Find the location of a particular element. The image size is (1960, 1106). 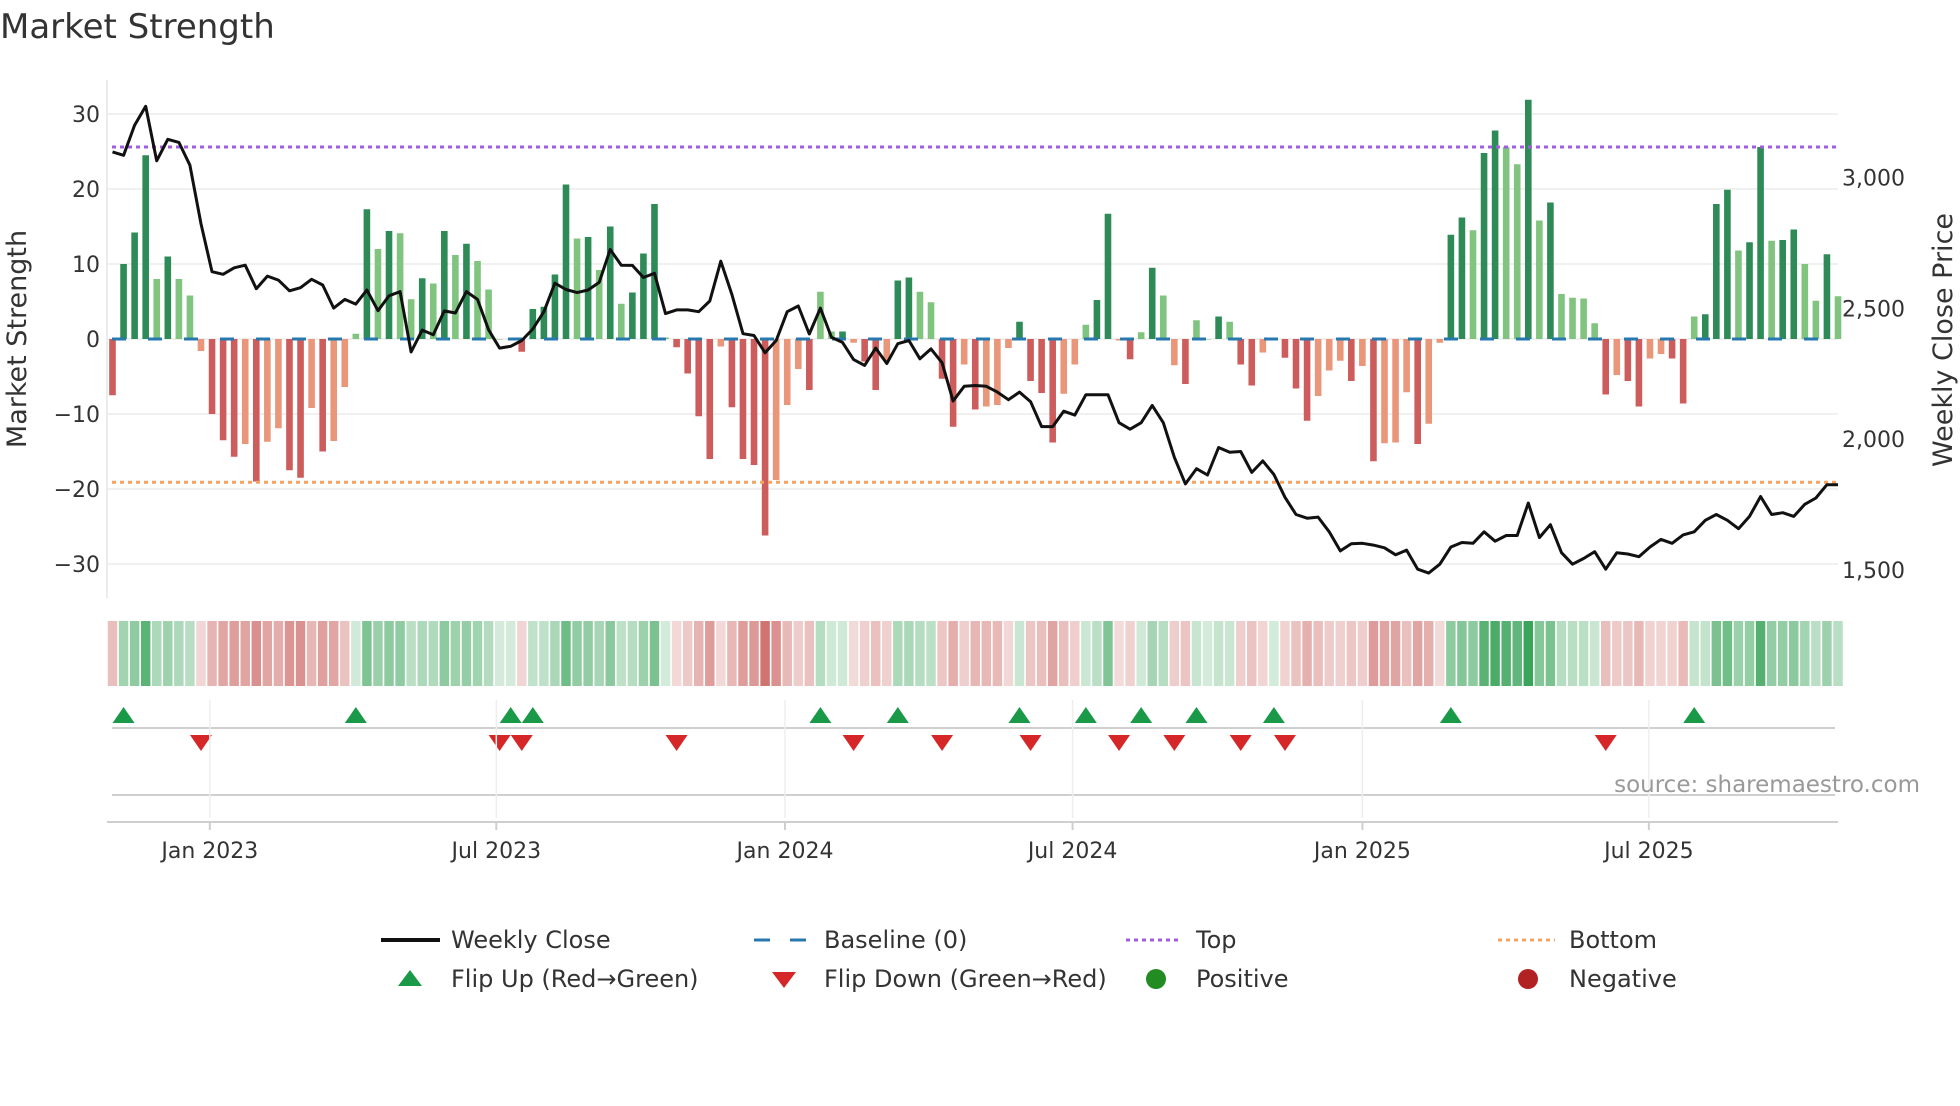

legend-label: Weekly Close is located at coordinates (531, 940).